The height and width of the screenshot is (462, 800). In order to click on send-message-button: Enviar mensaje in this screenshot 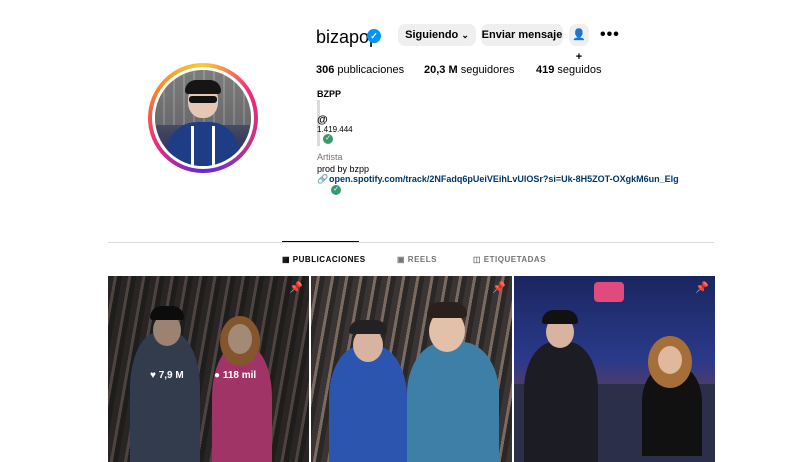, I will do `click(522, 35)`.